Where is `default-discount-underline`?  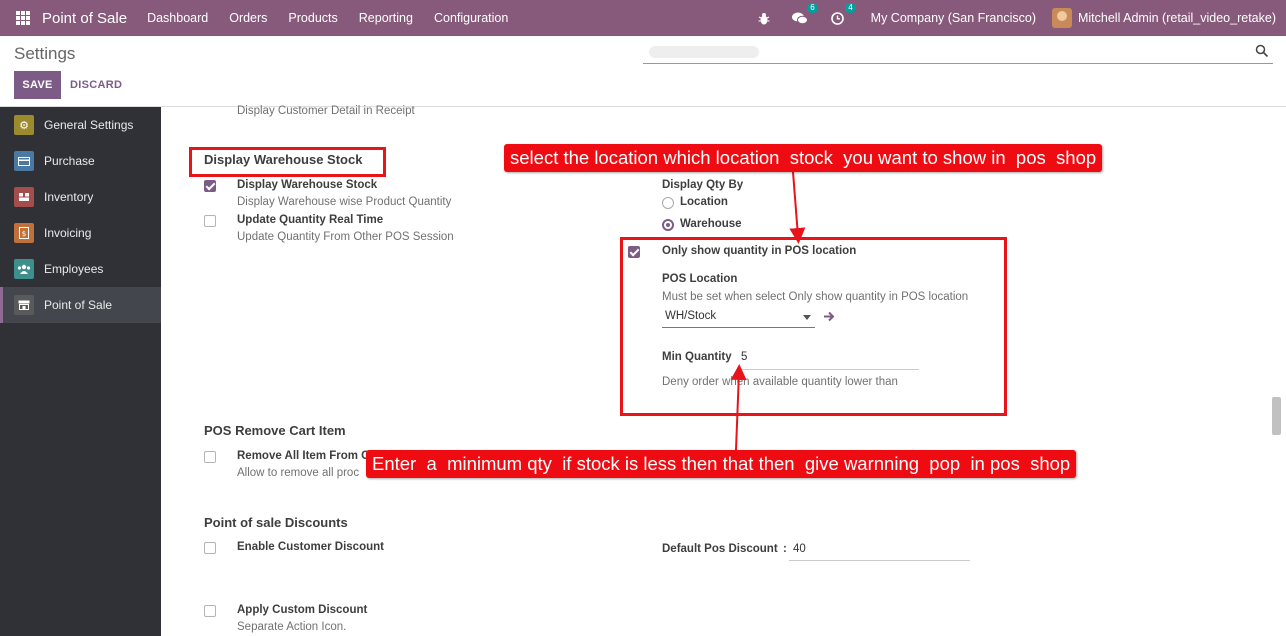
default-discount-underline is located at coordinates (879, 560).